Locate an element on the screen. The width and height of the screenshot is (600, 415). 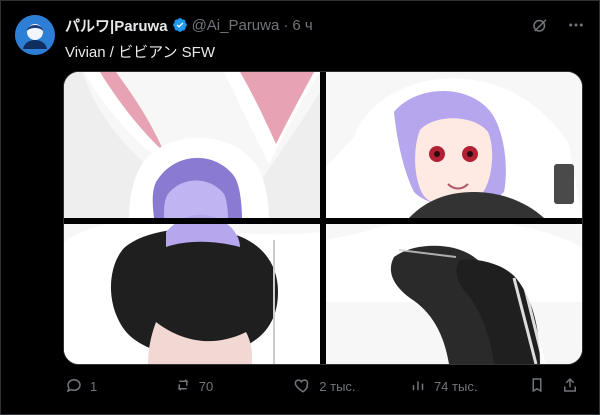
retweet-button: 70 is located at coordinates (234, 386).